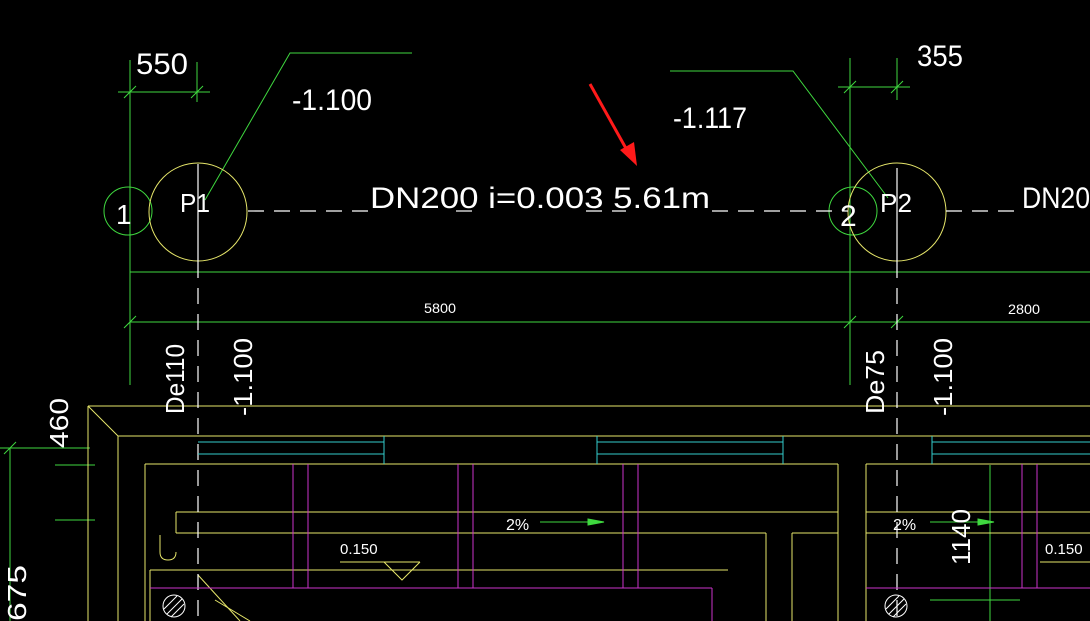  What do you see at coordinates (175, 379) in the screenshot?
I see `pipe-de110: De110` at bounding box center [175, 379].